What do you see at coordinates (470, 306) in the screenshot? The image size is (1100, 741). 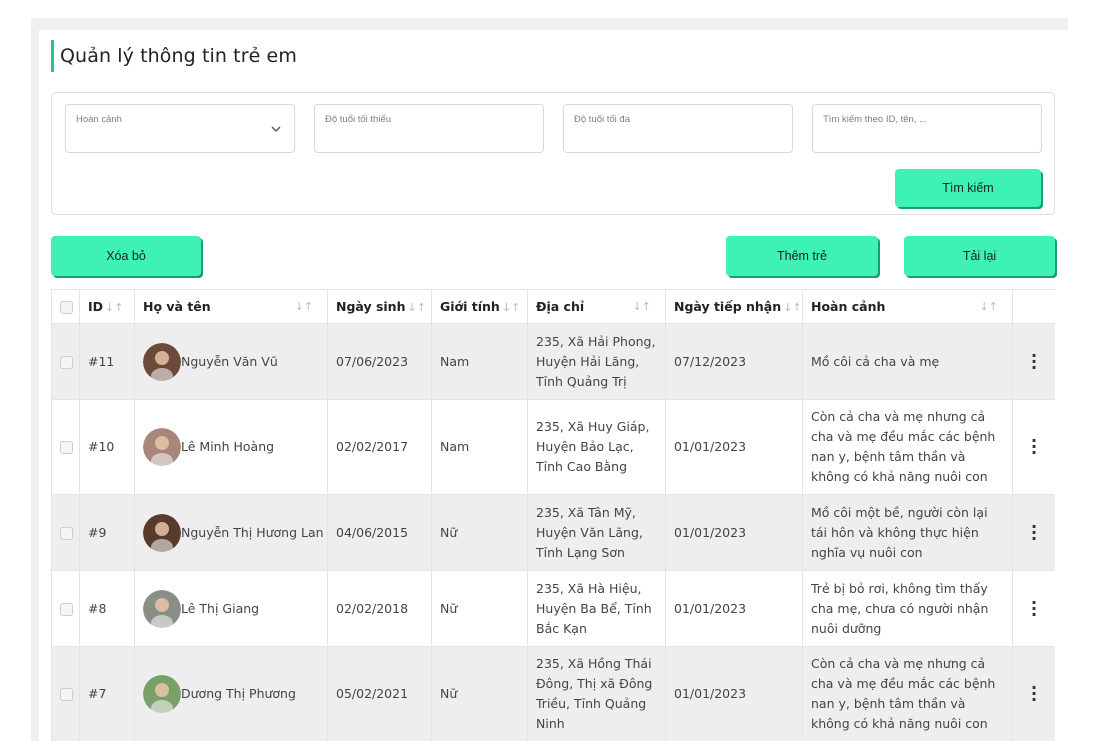 I see `header-gender-label: Giới tính` at bounding box center [470, 306].